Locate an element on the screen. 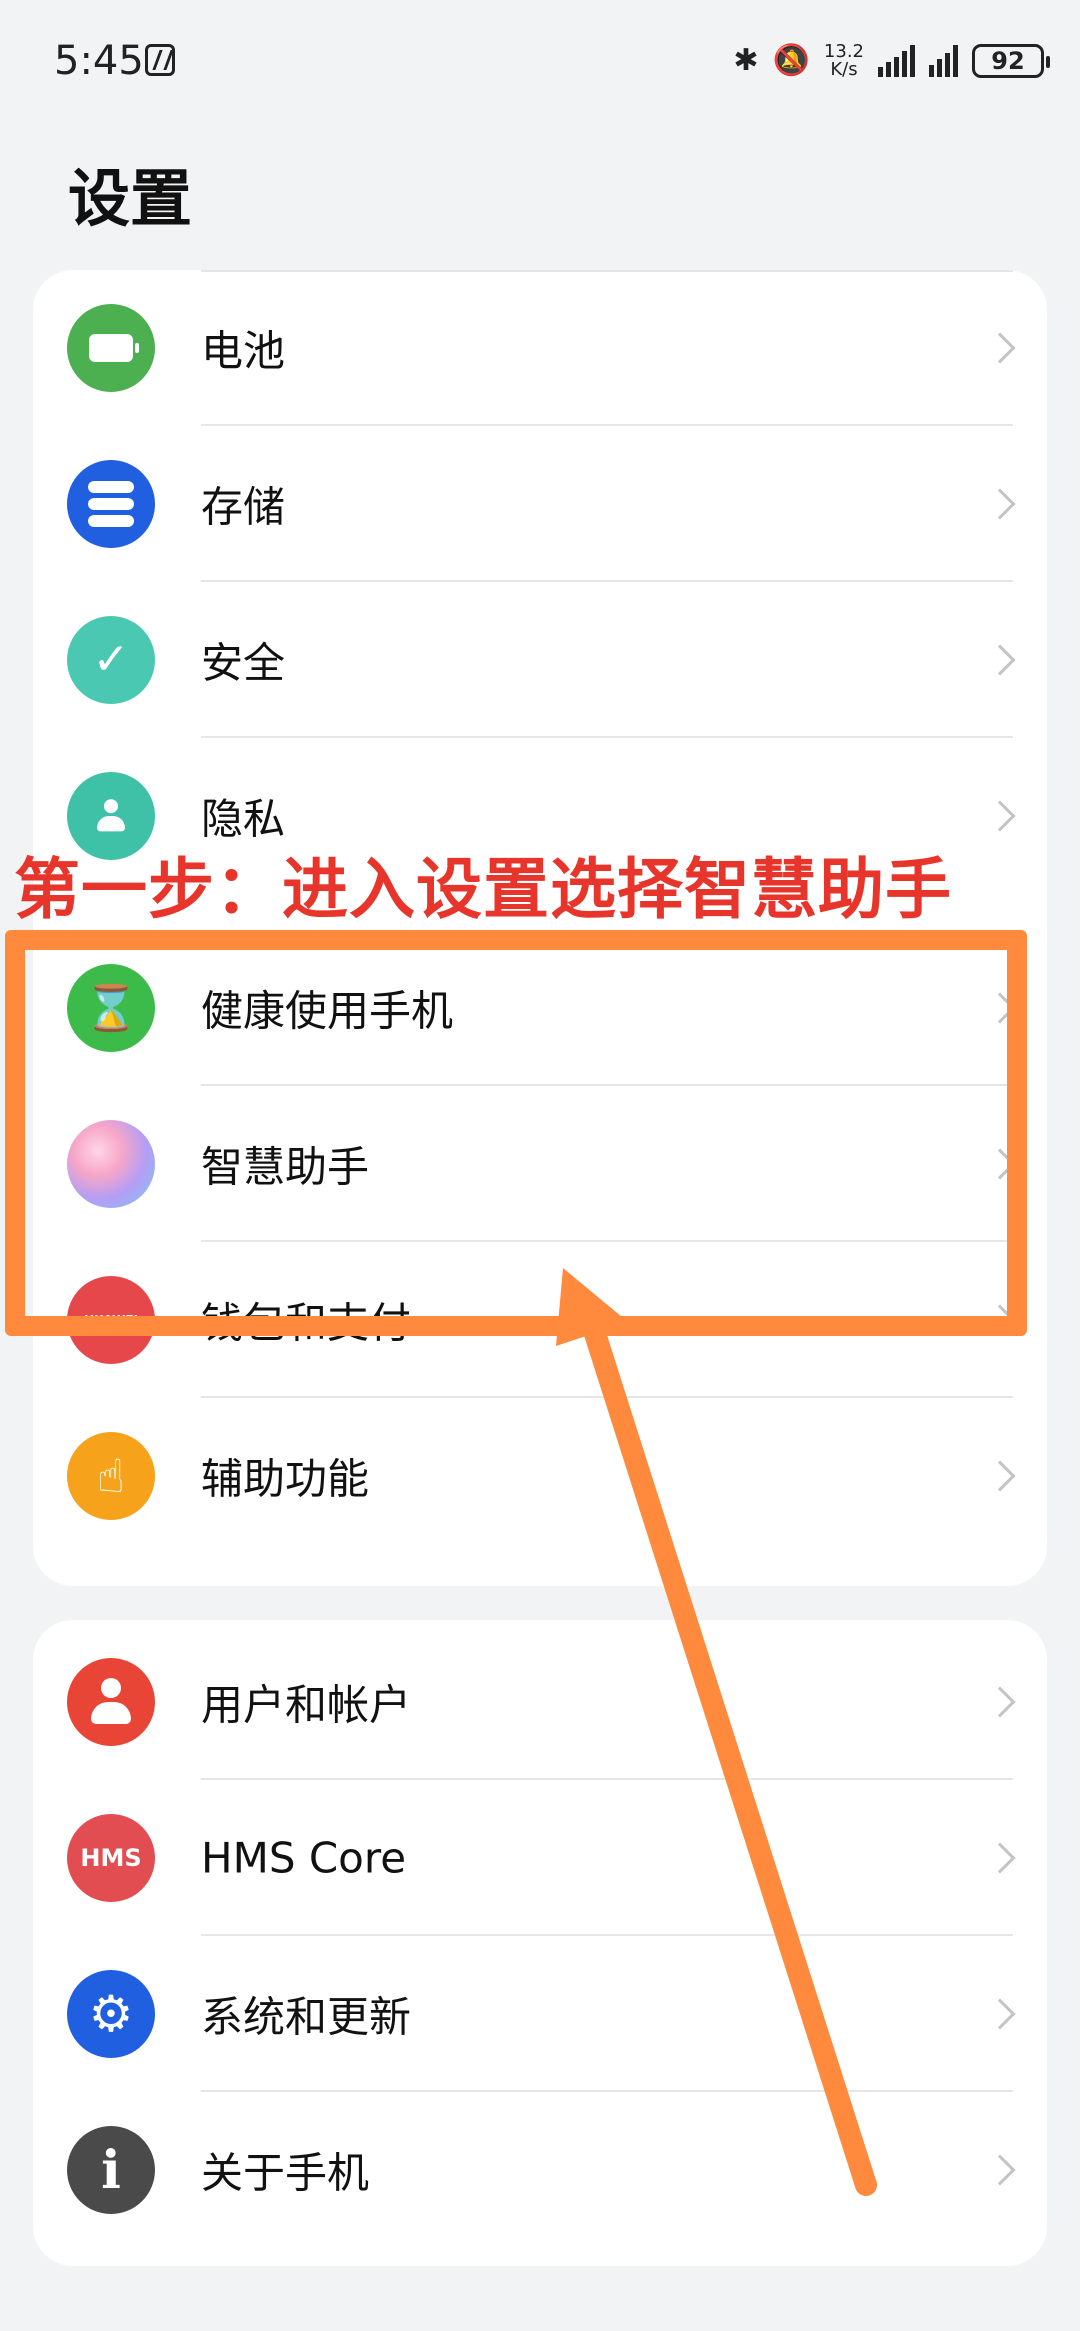 The width and height of the screenshot is (1080, 2331). settings-item-label: 关于手机 is located at coordinates (285, 2173).